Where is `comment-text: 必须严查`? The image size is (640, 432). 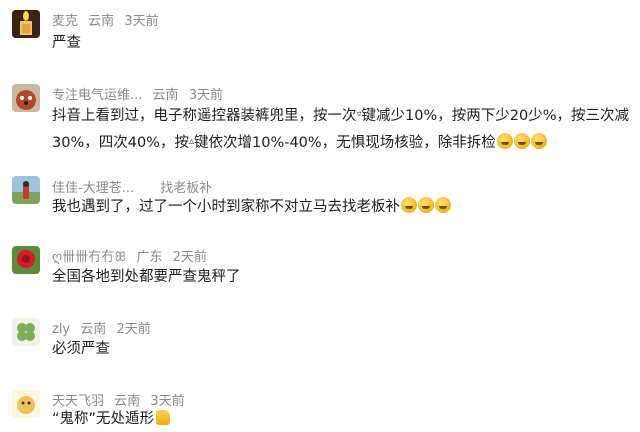
comment-text: 必须严查 is located at coordinates (81, 349).